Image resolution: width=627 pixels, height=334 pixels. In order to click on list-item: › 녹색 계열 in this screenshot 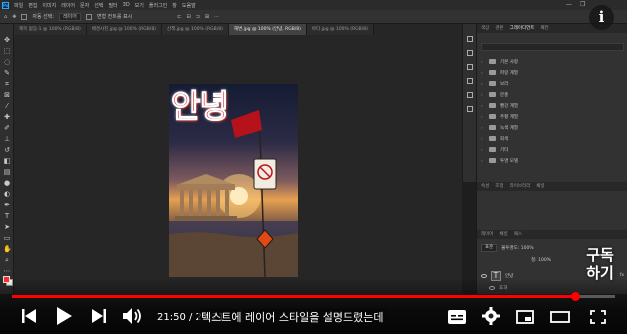, I will do `click(552, 127)`.